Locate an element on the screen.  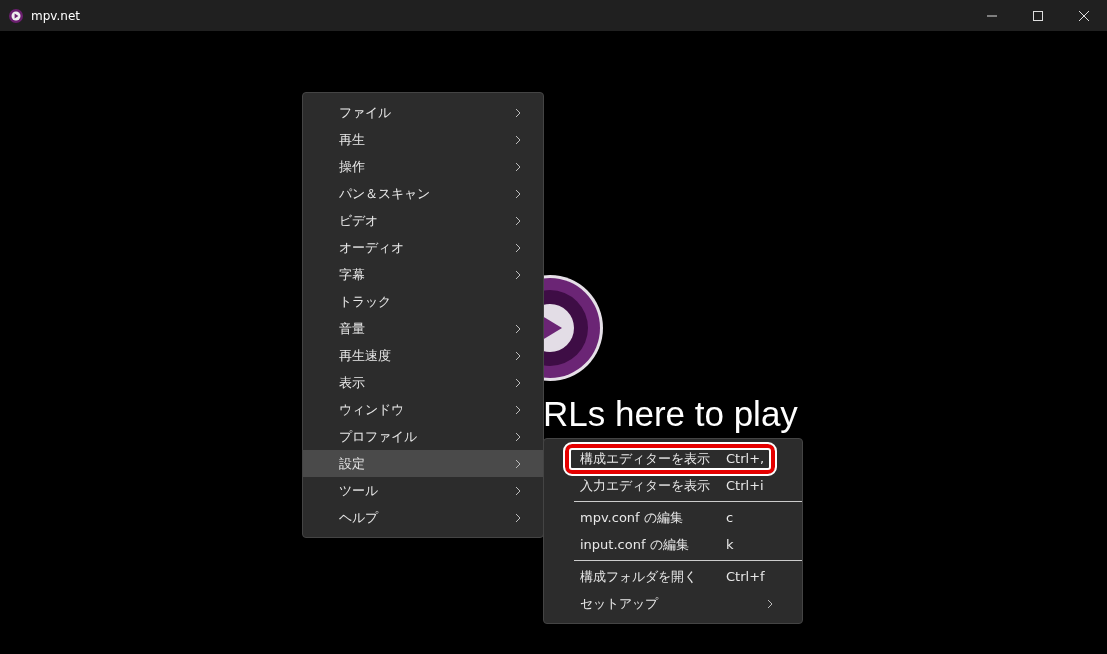
menu-item: input.conf の編集 k is located at coordinates (670, 544).